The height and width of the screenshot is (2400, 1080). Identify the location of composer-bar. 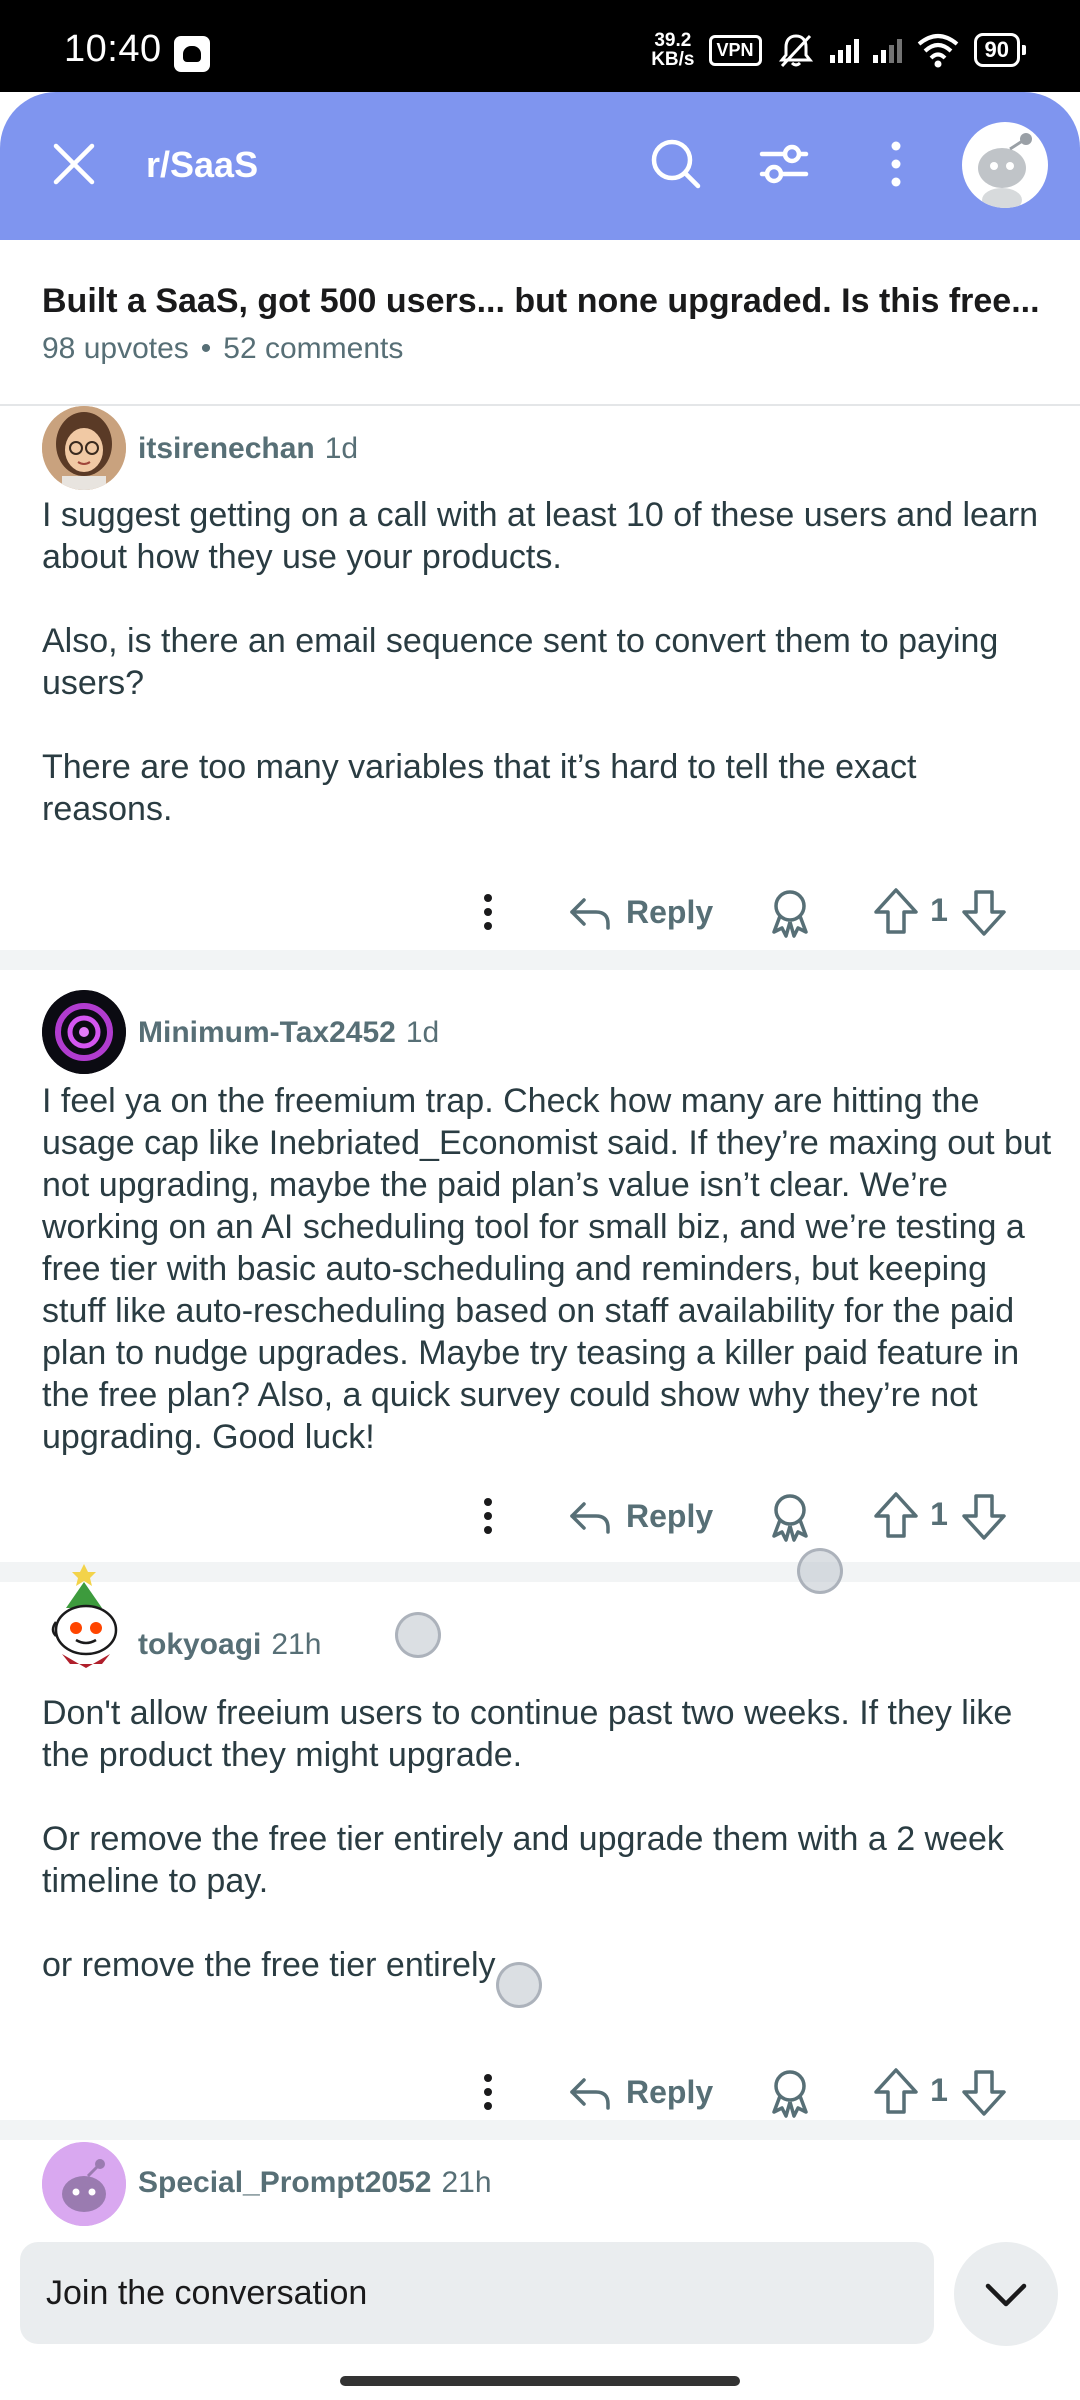
(540, 2314).